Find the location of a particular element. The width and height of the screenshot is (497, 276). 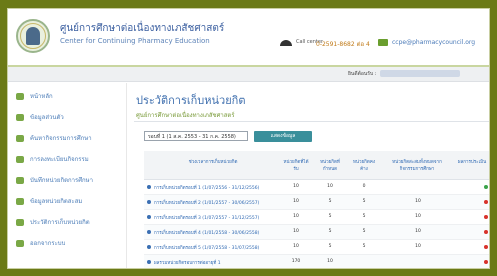

sidebar-item-profile: ข้อมูลส่วนตัว is located at coordinates (40, 118).